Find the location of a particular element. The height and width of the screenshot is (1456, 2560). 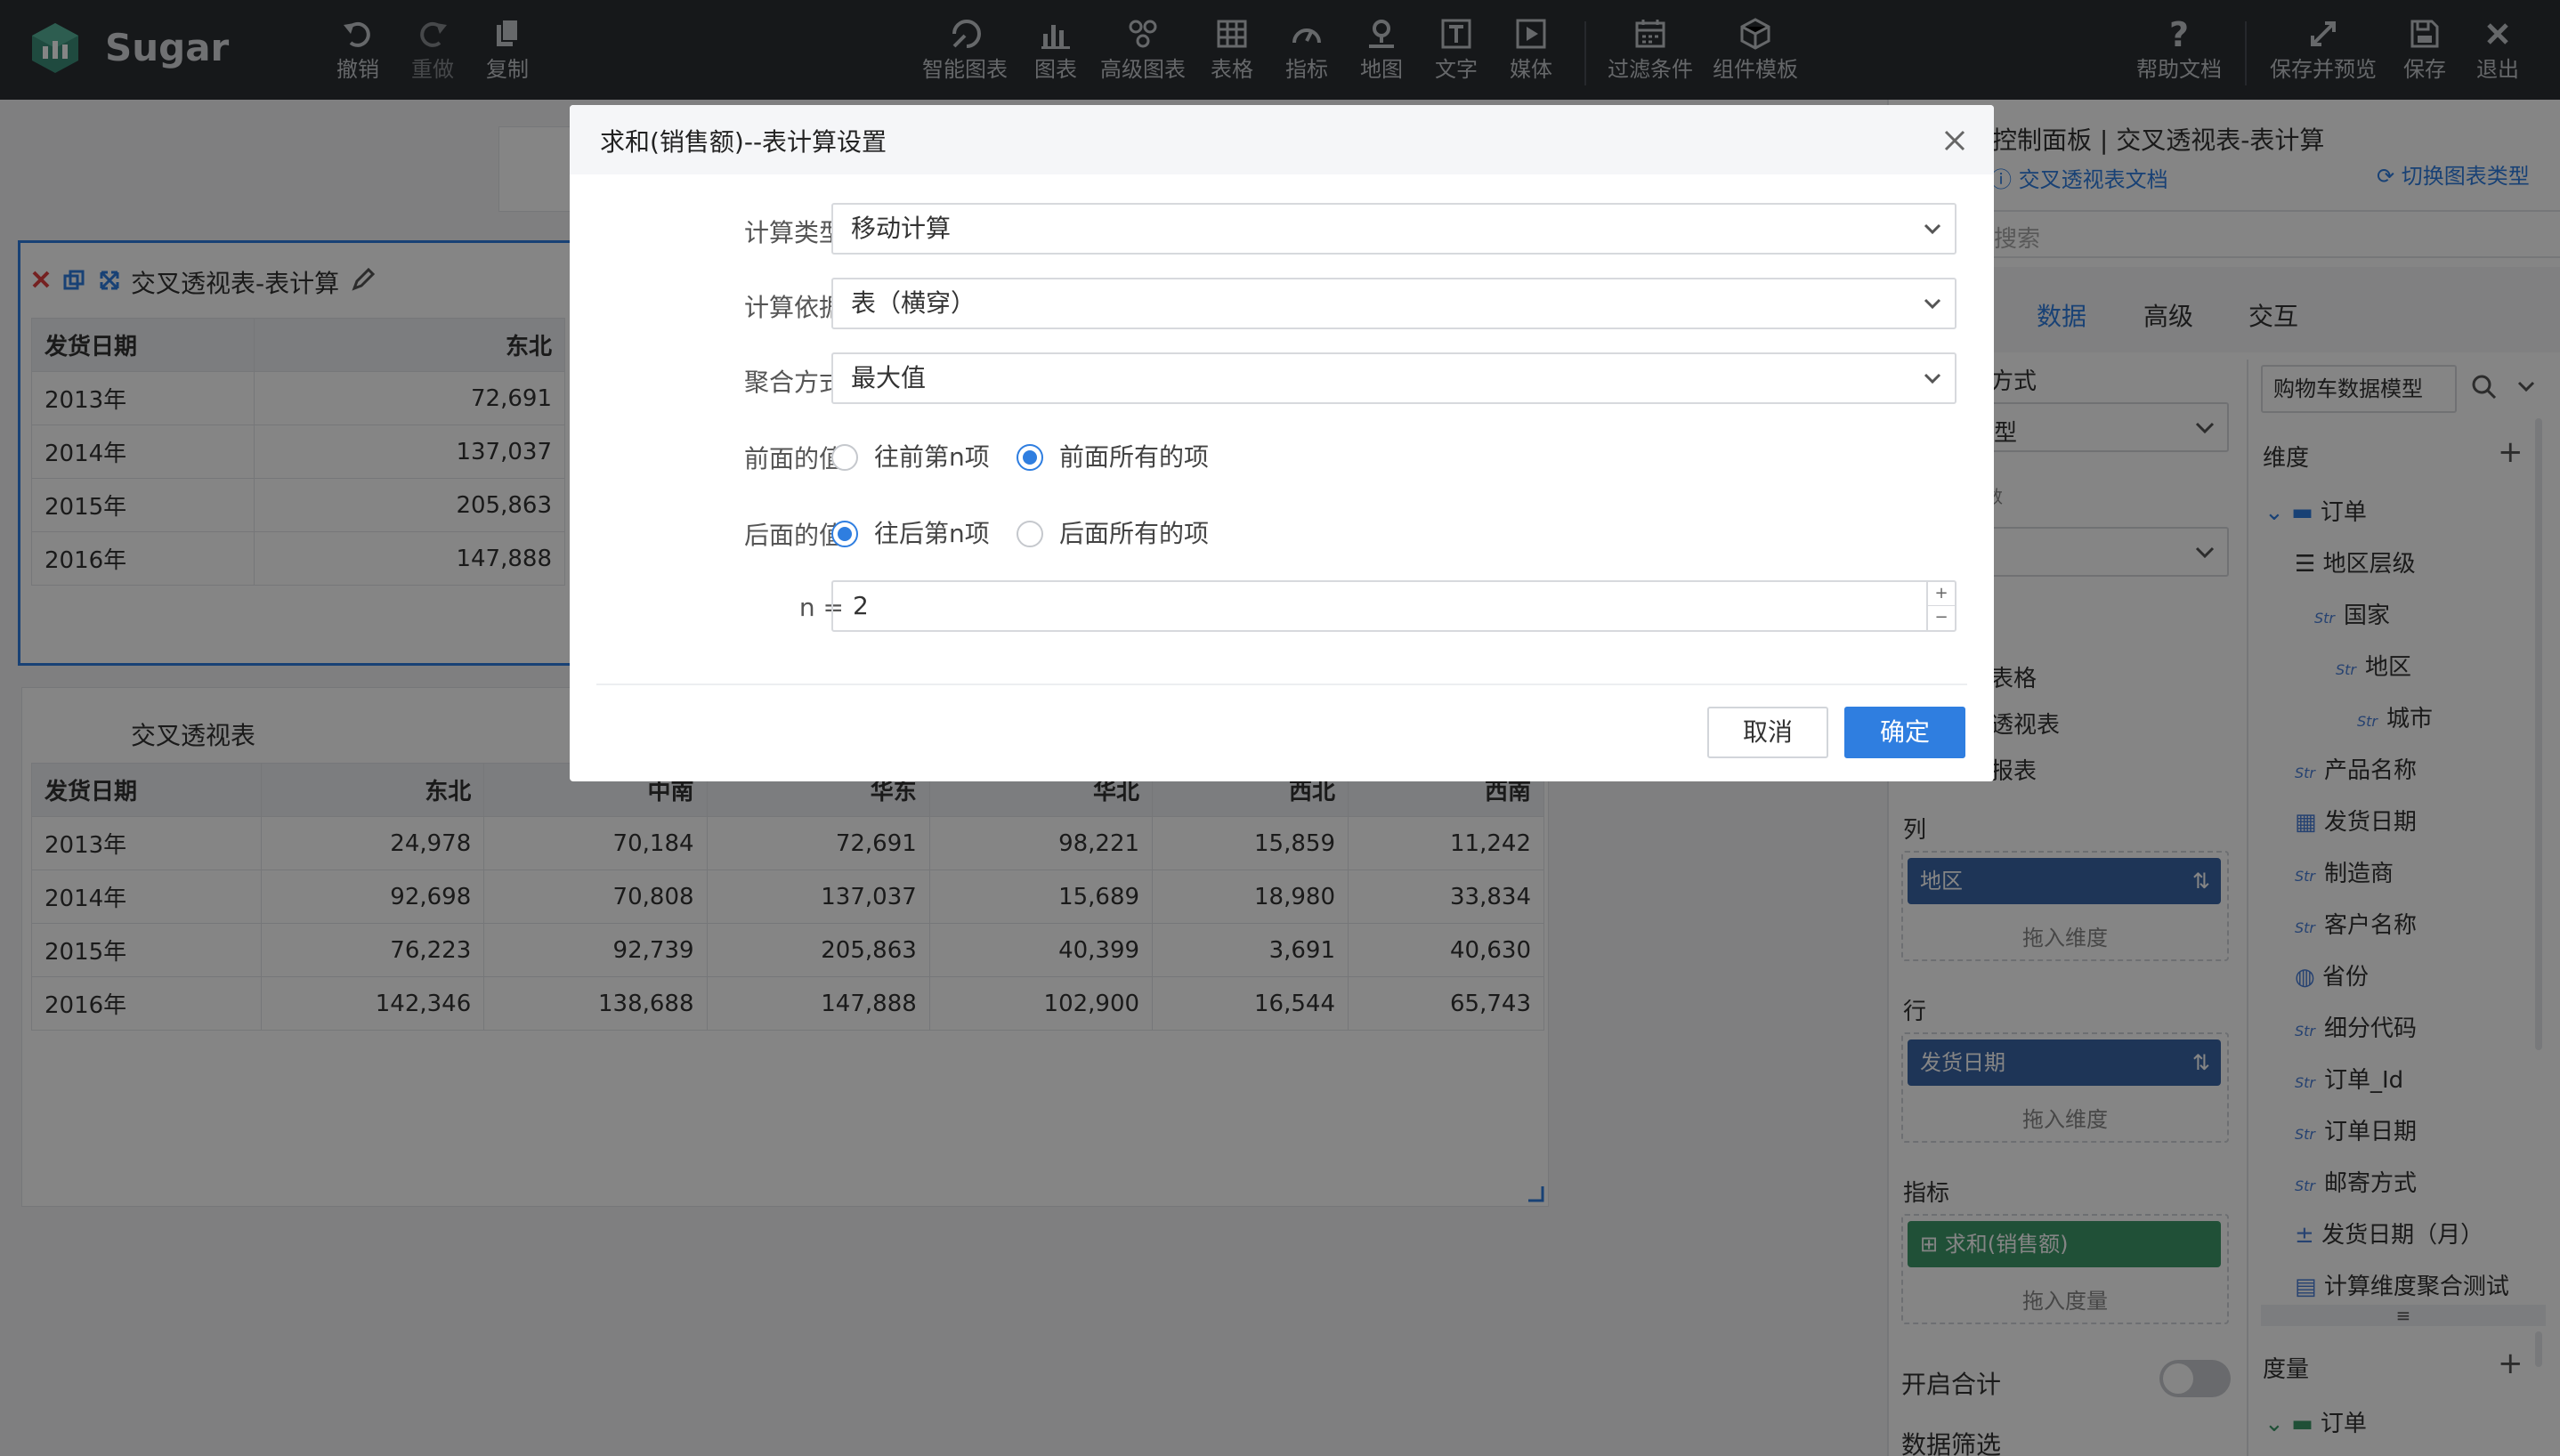

previous-values-label: 前面的值 is located at coordinates (794, 458).